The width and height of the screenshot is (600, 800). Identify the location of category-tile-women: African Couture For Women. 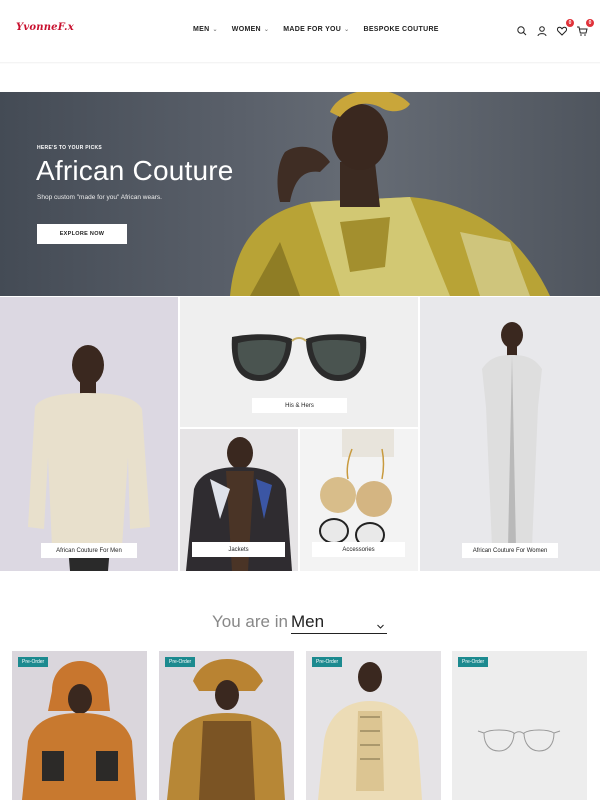
(510, 434).